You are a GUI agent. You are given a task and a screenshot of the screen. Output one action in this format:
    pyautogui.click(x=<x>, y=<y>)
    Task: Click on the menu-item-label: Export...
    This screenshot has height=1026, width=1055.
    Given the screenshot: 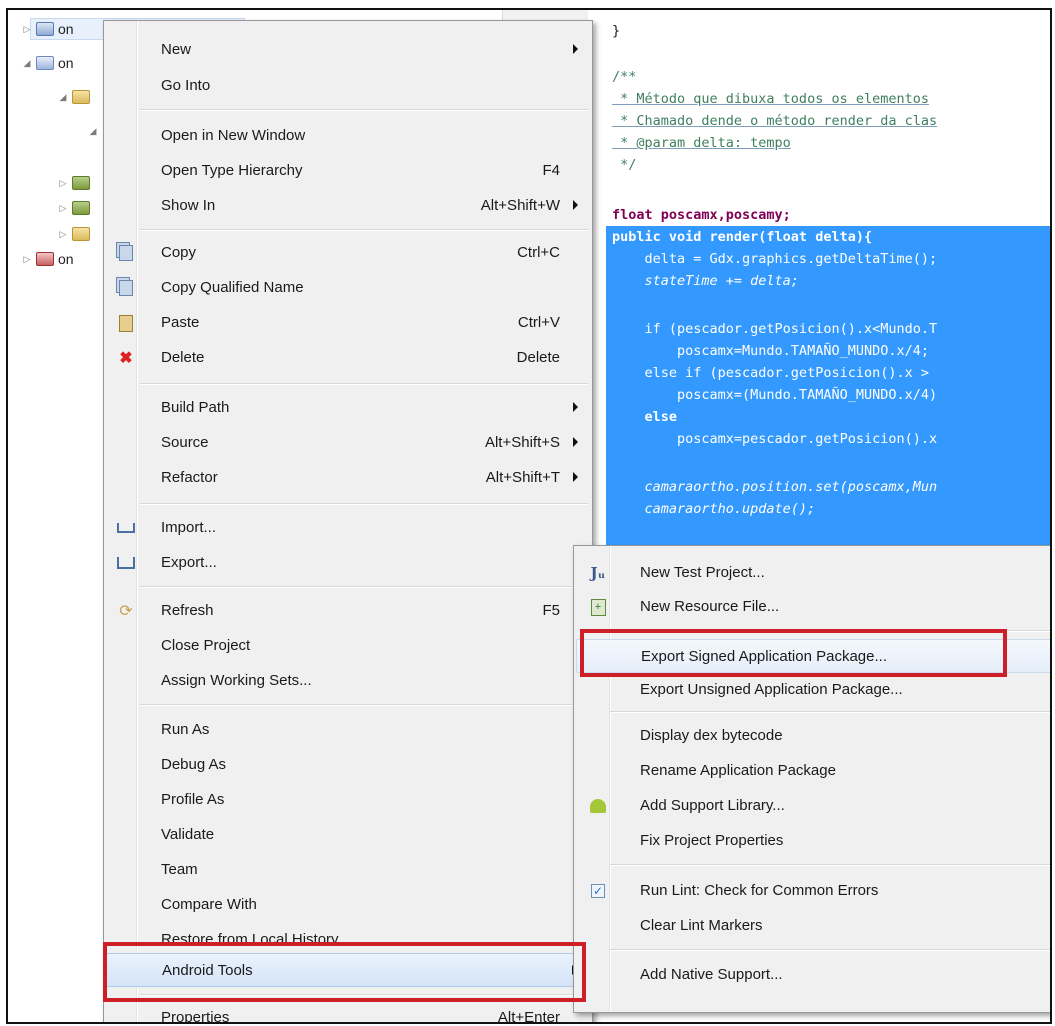 What is the action you would take?
    pyautogui.click(x=189, y=562)
    